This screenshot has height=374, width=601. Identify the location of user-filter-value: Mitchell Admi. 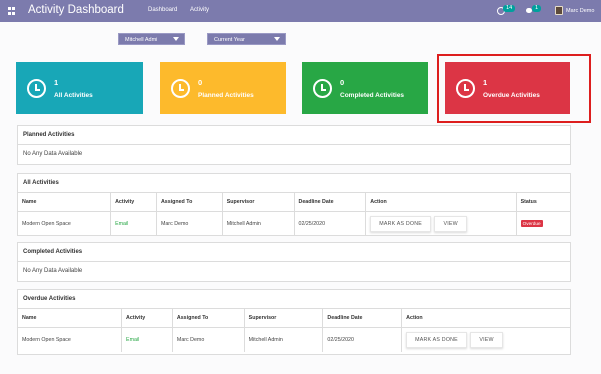
(141, 40).